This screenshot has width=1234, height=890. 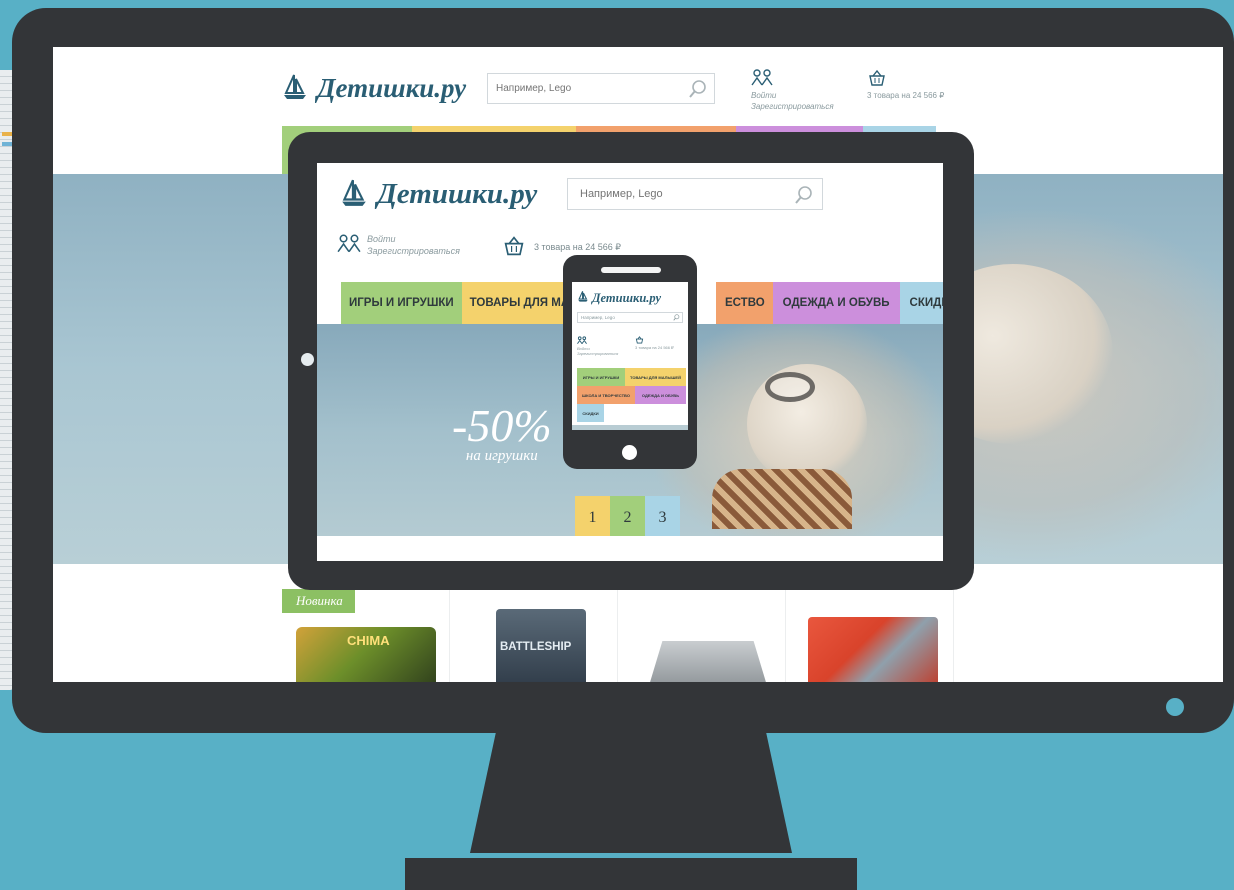 What do you see at coordinates (307, 359) in the screenshot?
I see `tablet-home-button` at bounding box center [307, 359].